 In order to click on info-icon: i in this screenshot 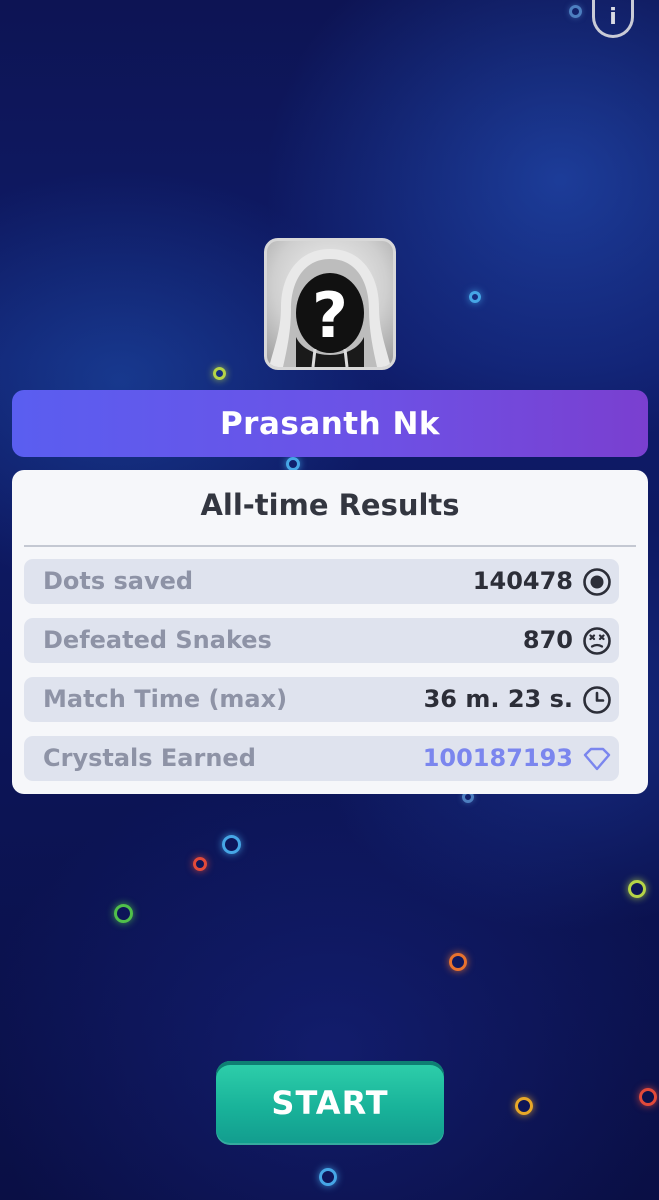, I will do `click(613, 17)`.